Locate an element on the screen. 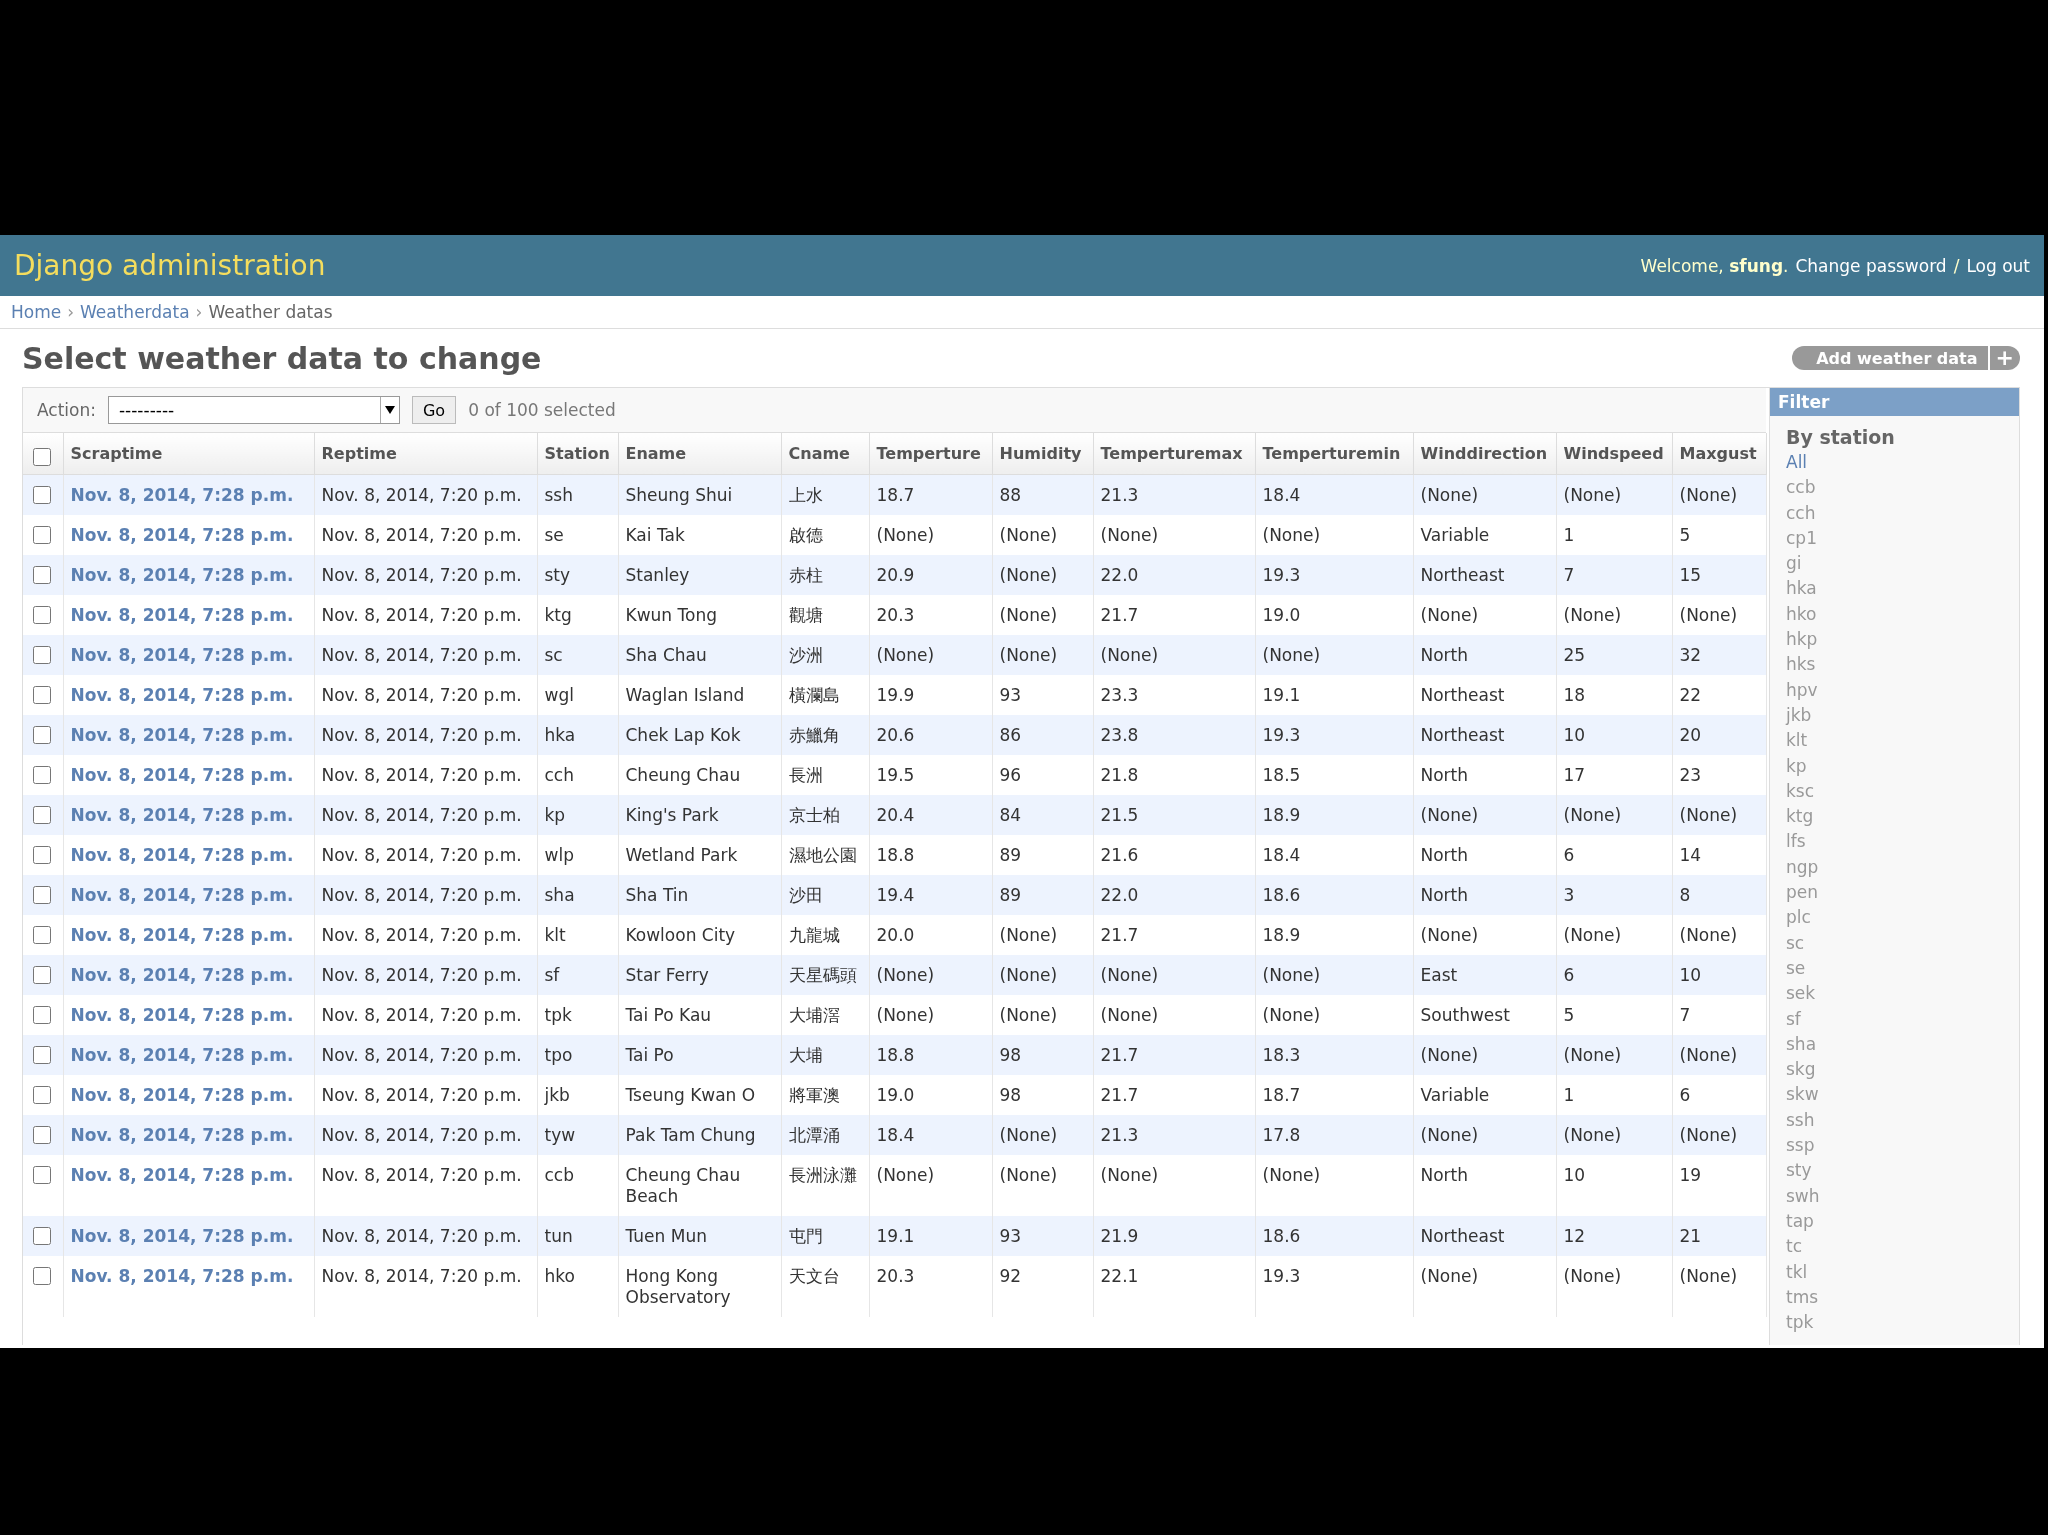  table-cell: Tseung Kwan O is located at coordinates (690, 1095).